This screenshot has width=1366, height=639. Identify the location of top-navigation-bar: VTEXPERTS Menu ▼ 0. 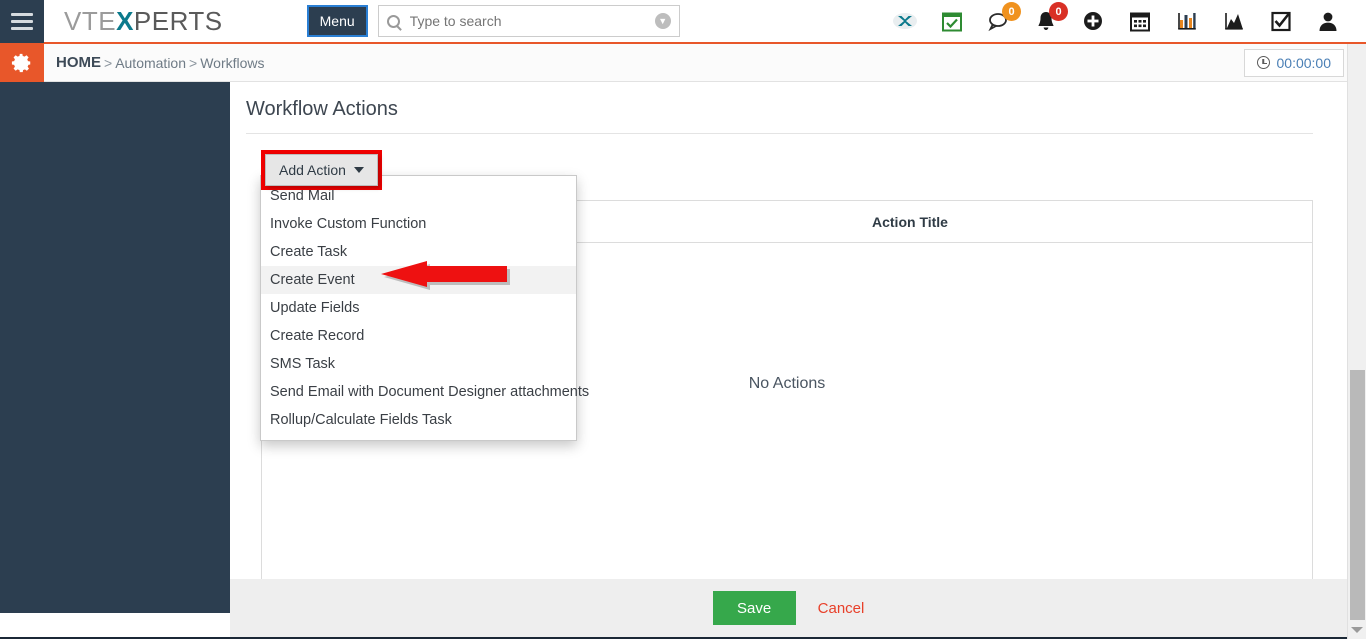
(683, 22).